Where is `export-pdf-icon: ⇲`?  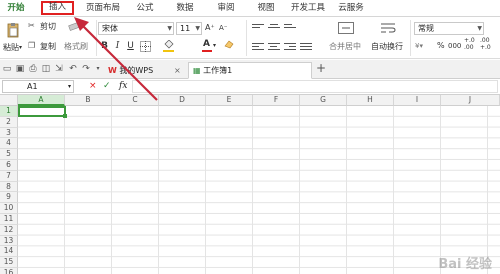
export-pdf-icon: ⇲ is located at coordinates (59, 69).